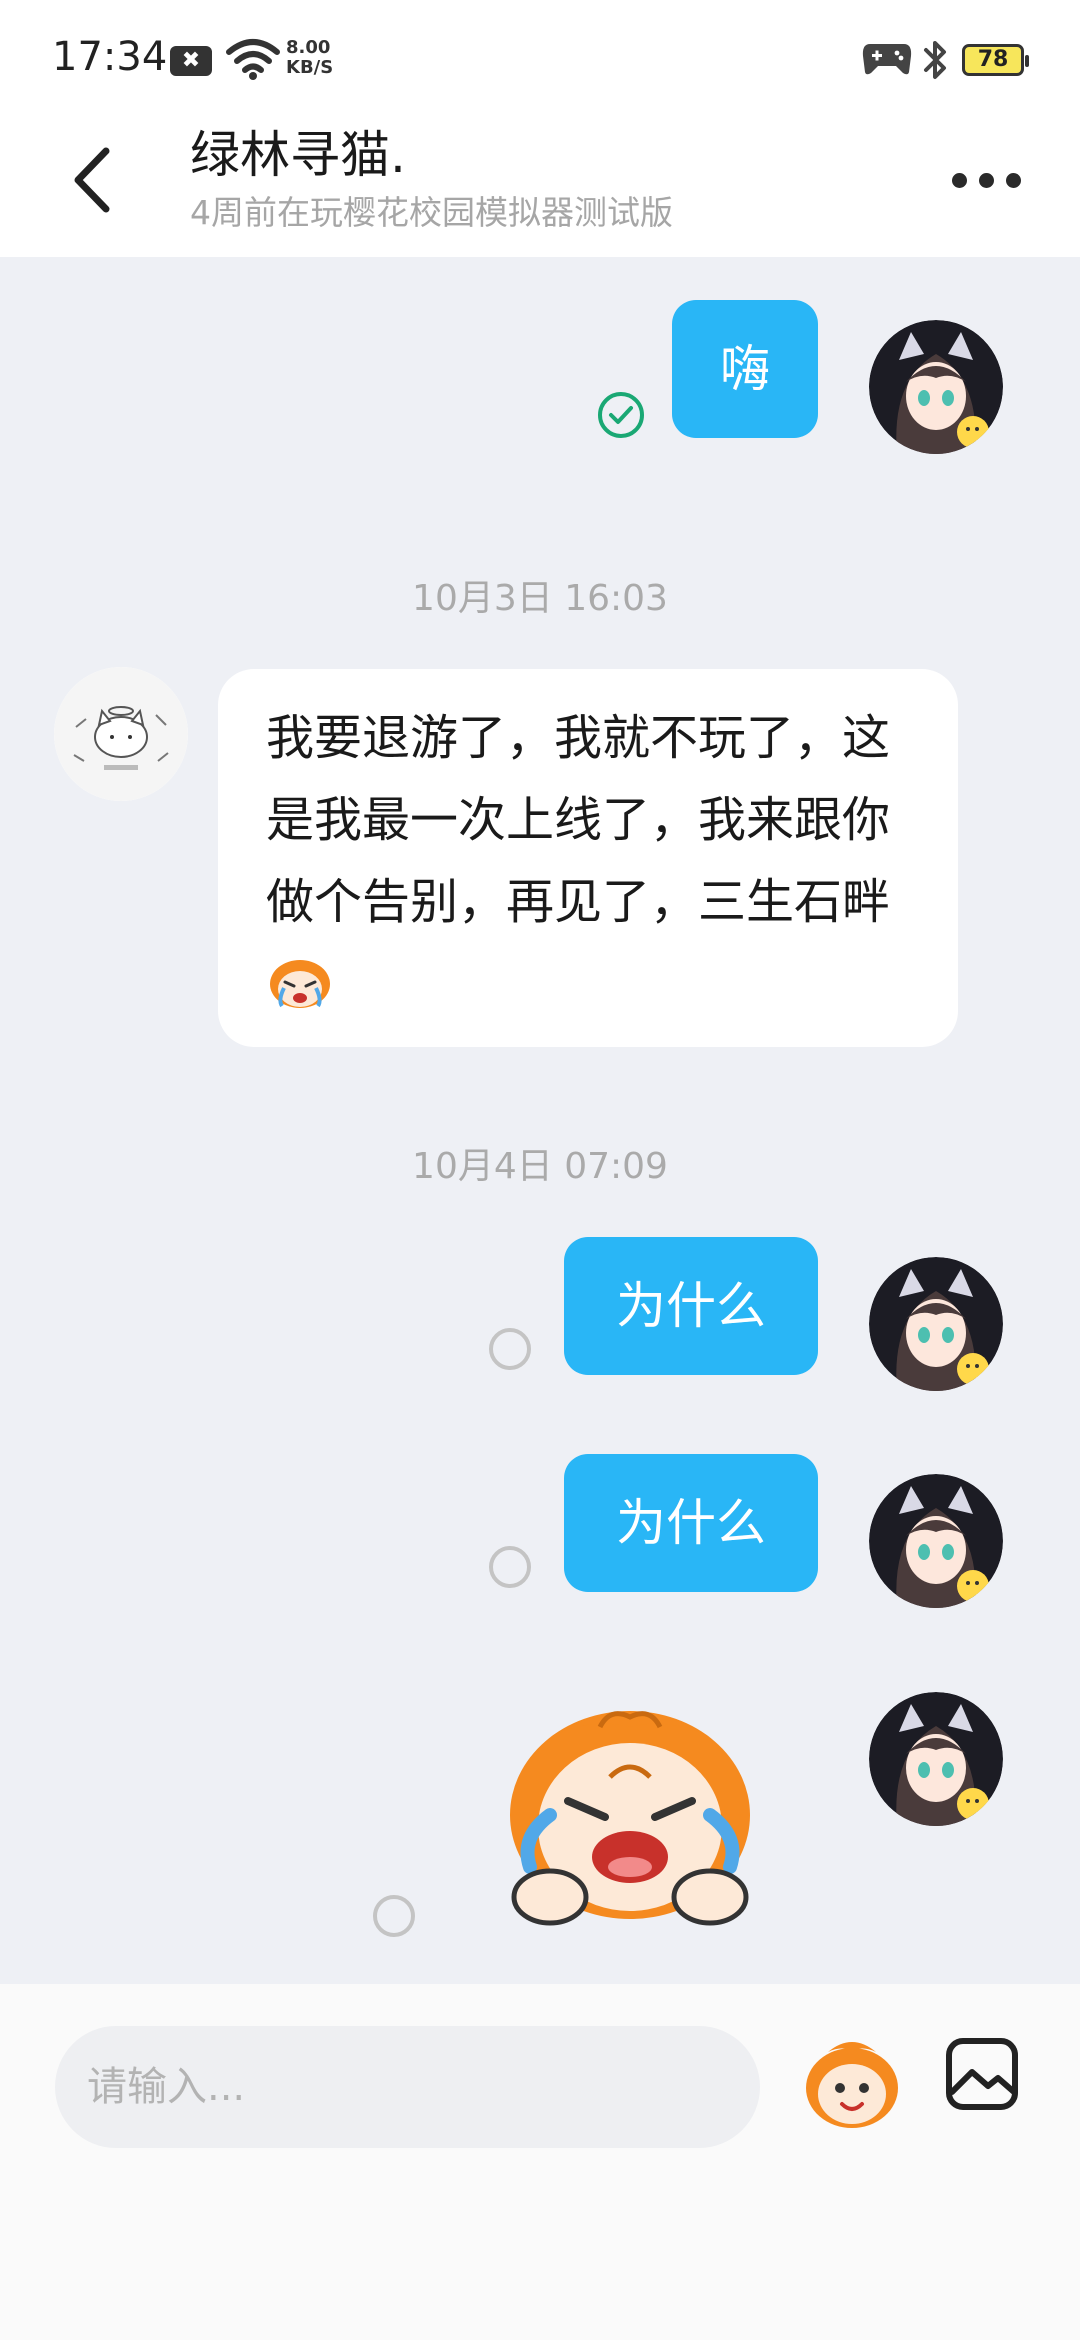 Image resolution: width=1080 pixels, height=2340 pixels. What do you see at coordinates (310, 67) in the screenshot?
I see `network-speed-unit: KB/S` at bounding box center [310, 67].